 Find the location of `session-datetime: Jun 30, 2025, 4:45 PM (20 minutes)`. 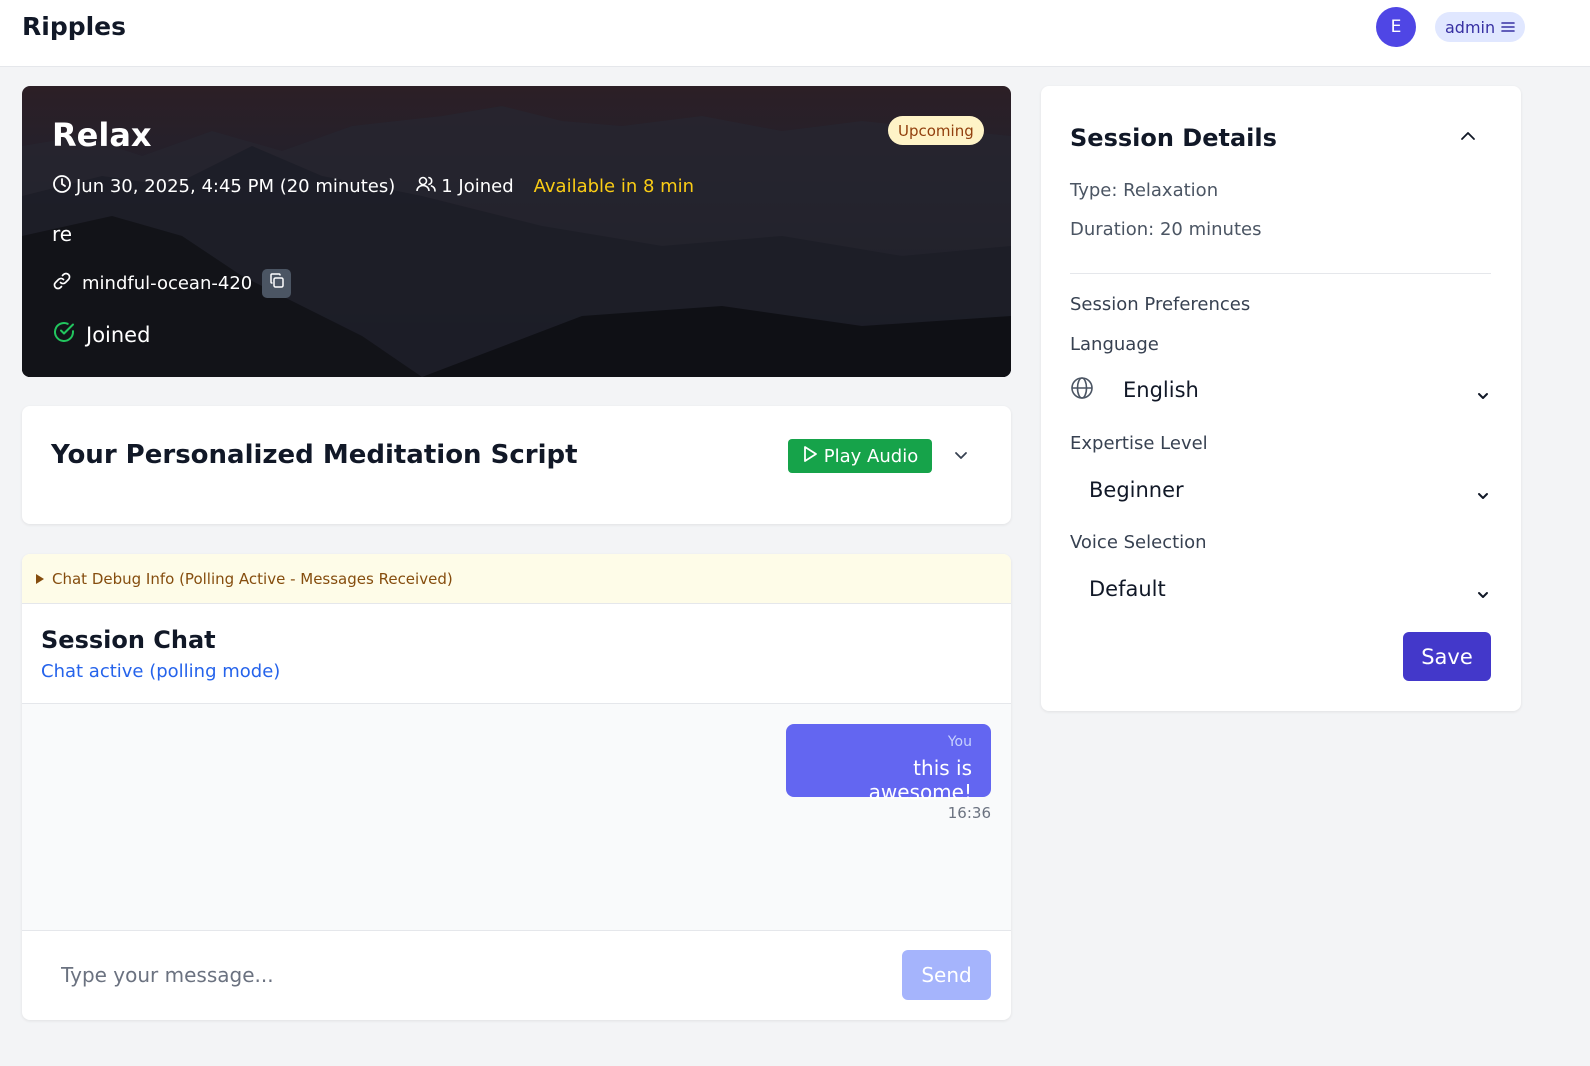

session-datetime: Jun 30, 2025, 4:45 PM (20 minutes) is located at coordinates (223, 186).